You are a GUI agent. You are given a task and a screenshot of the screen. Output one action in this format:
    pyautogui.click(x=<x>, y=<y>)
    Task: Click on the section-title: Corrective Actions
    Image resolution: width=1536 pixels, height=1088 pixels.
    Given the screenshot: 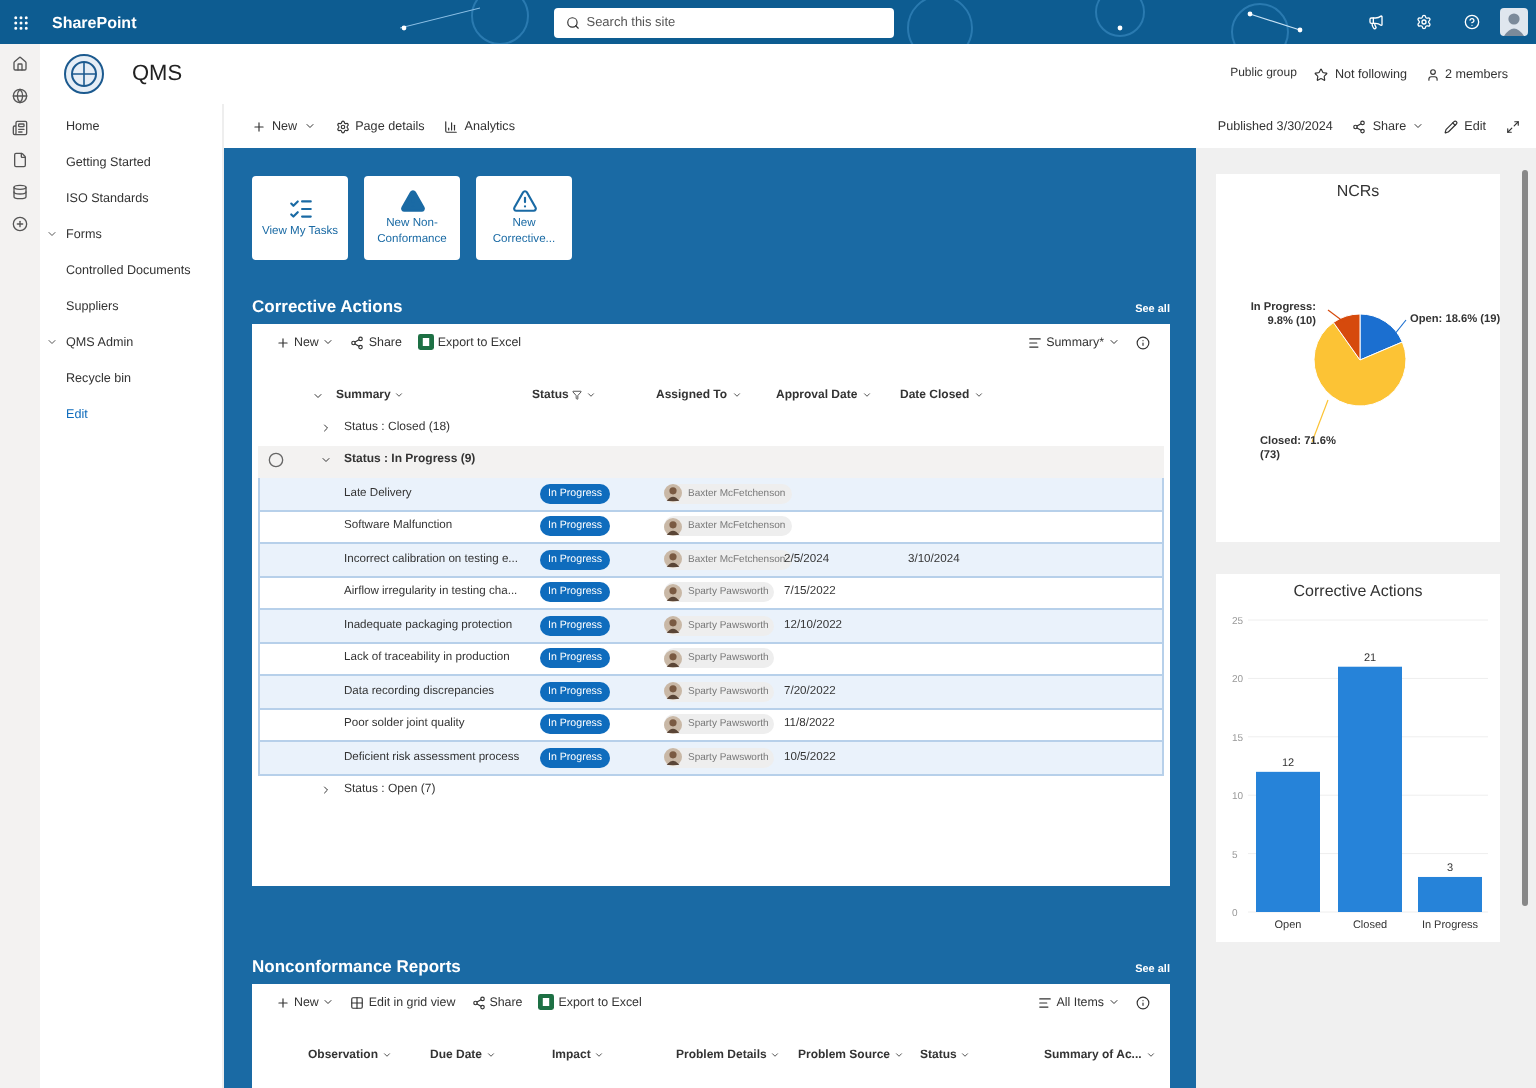 What is the action you would take?
    pyautogui.click(x=327, y=306)
    